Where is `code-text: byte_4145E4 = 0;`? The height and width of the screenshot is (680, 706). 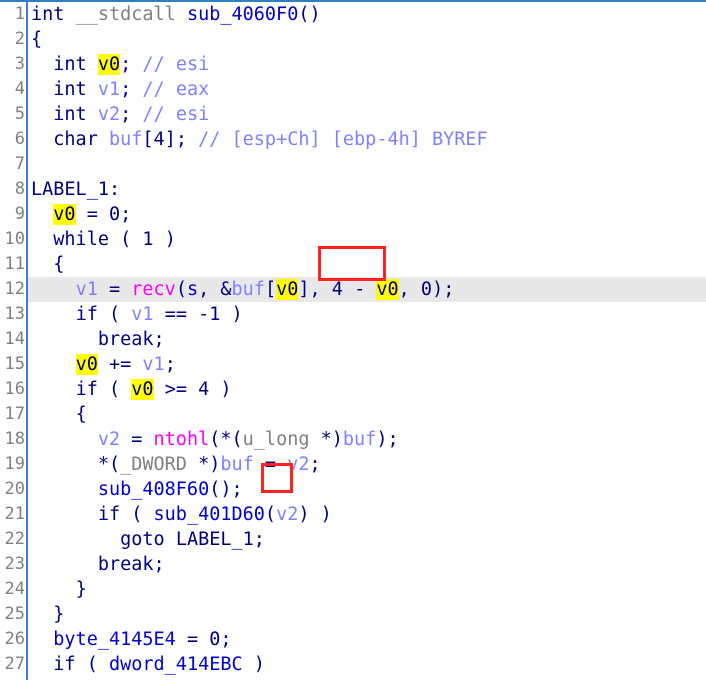
code-text: byte_4145E4 = 0; is located at coordinates (367, 639).